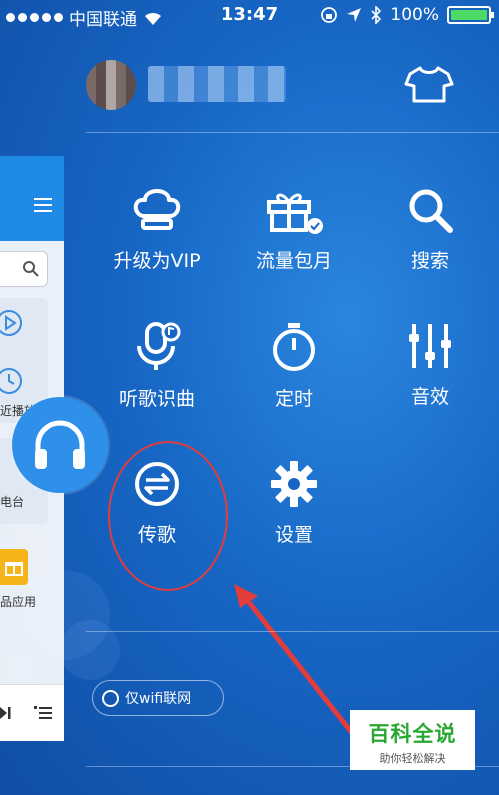  What do you see at coordinates (412, 758) in the screenshot?
I see `watermark-subtitle: 助你轻松解决` at bounding box center [412, 758].